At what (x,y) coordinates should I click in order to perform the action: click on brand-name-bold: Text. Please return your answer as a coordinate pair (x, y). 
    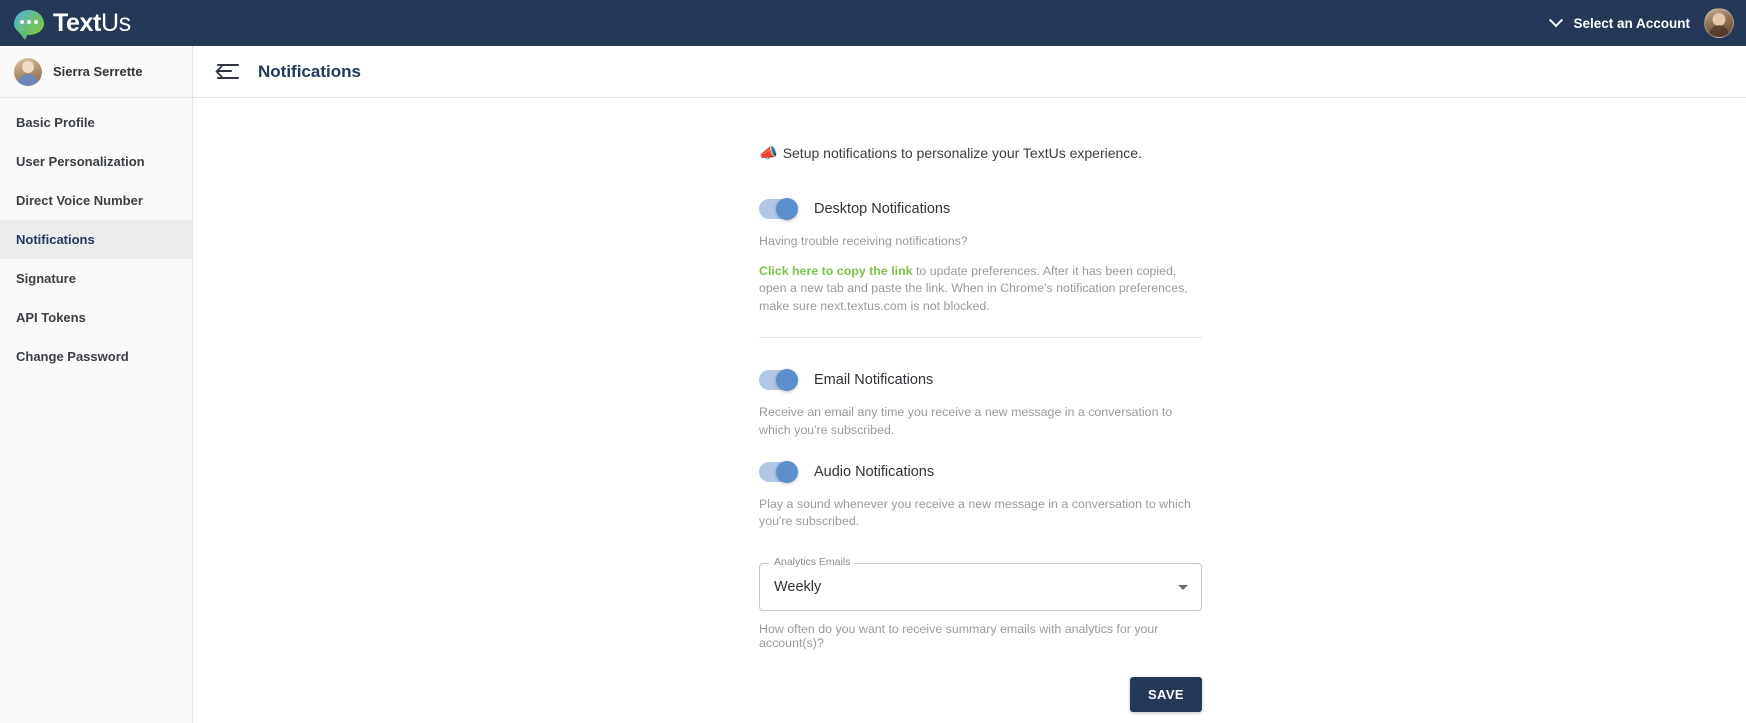
    Looking at the image, I should click on (77, 22).